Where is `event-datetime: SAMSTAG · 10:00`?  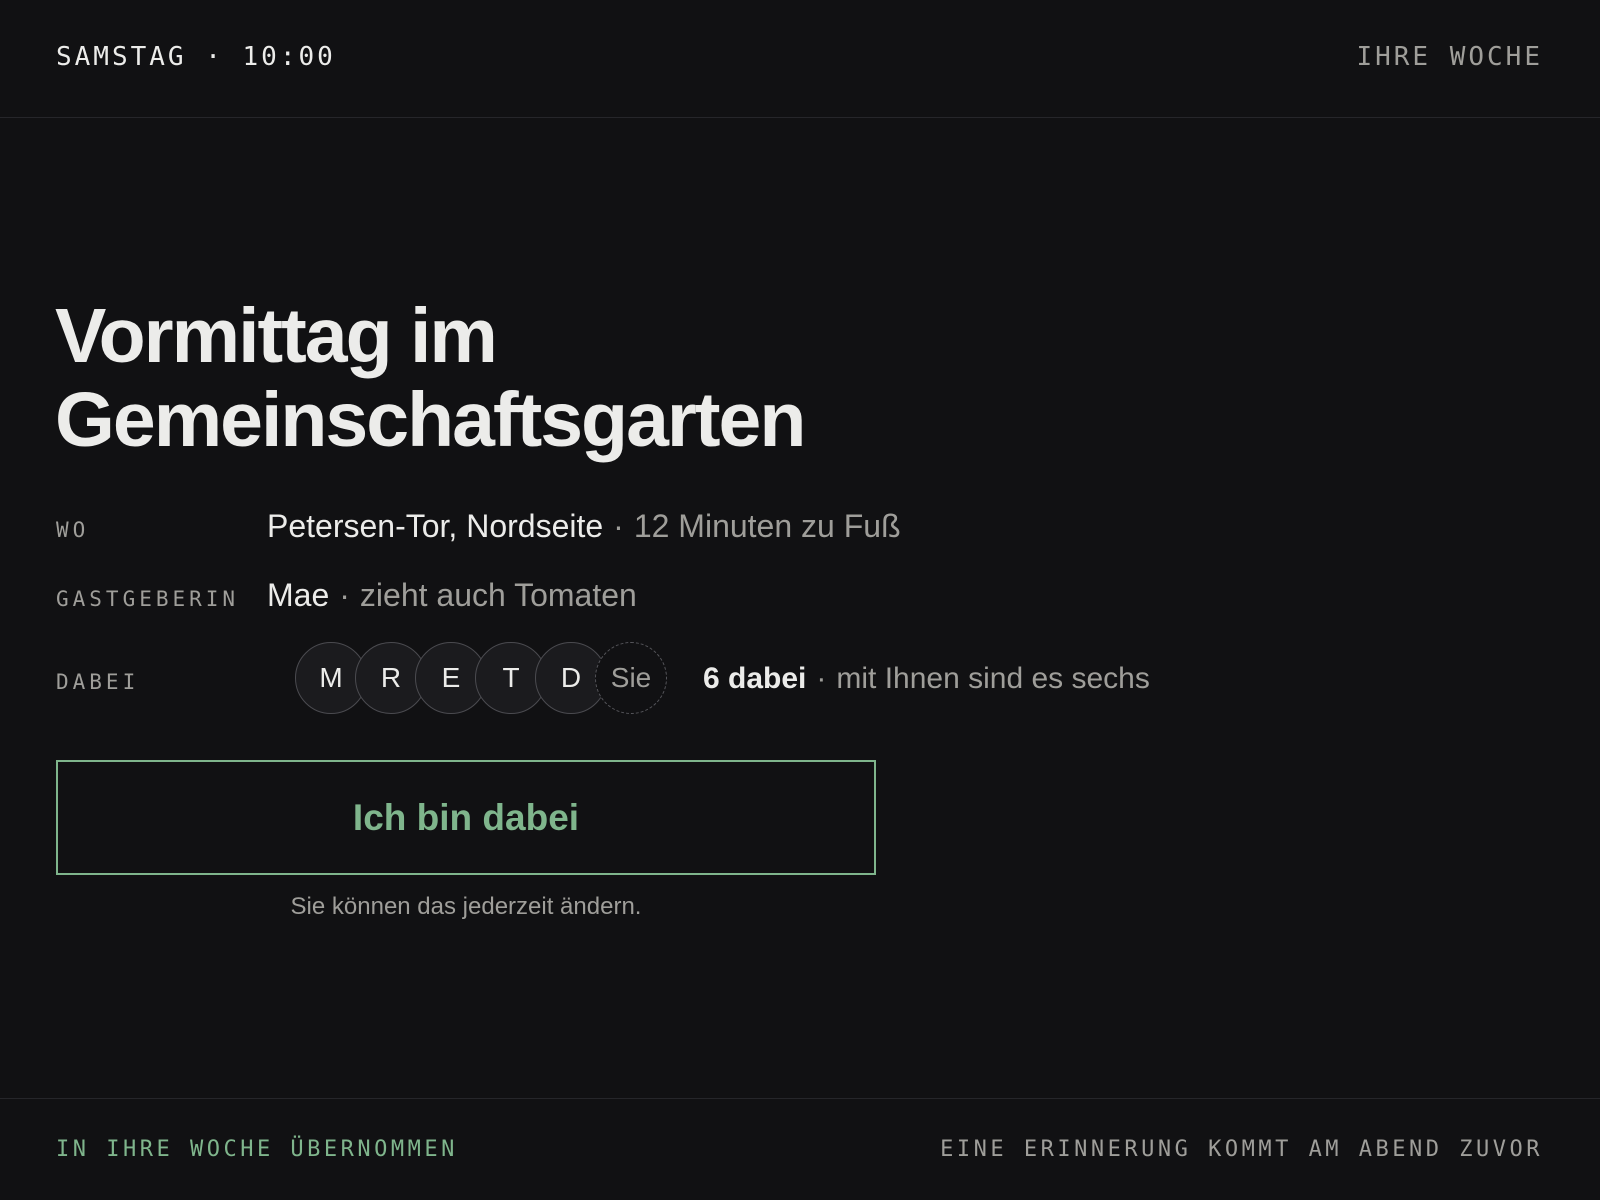
event-datetime: SAMSTAG · 10:00 is located at coordinates (196, 57).